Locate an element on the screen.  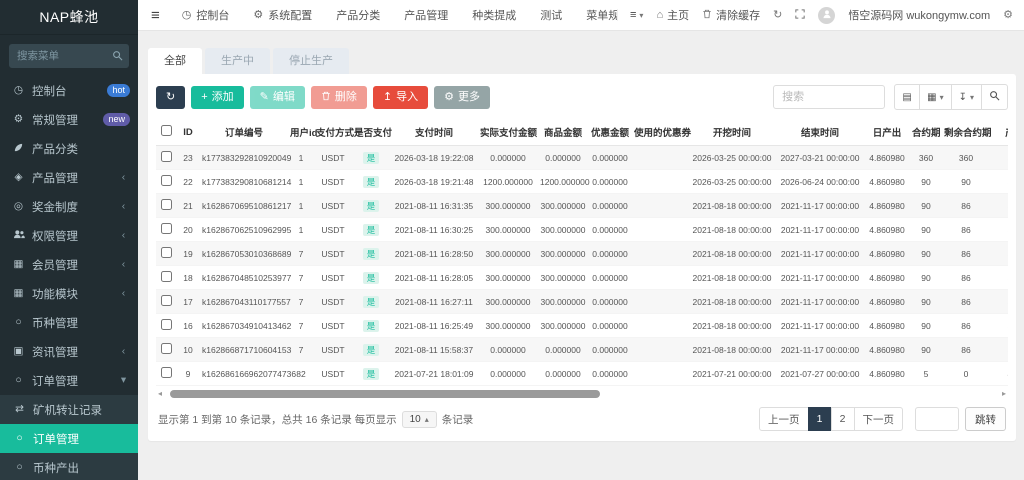
search-icon is located at coordinates (117, 57).